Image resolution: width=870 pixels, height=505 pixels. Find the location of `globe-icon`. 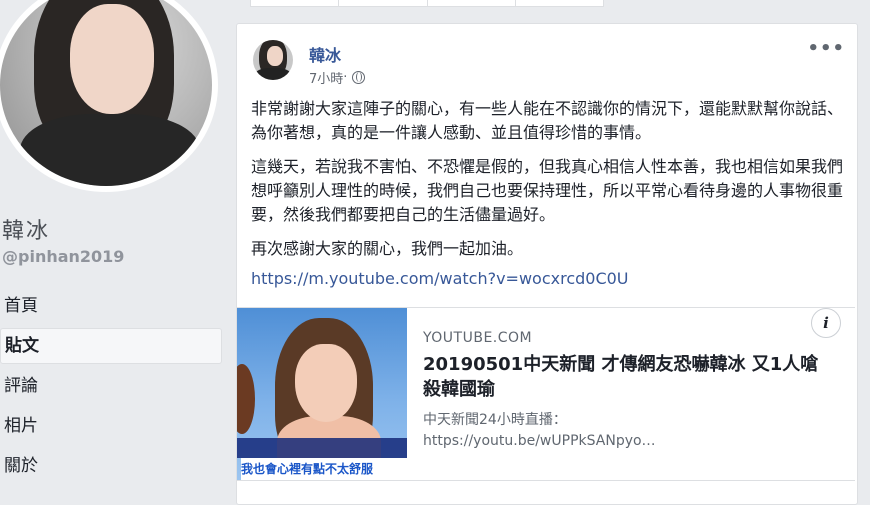

globe-icon is located at coordinates (359, 77).